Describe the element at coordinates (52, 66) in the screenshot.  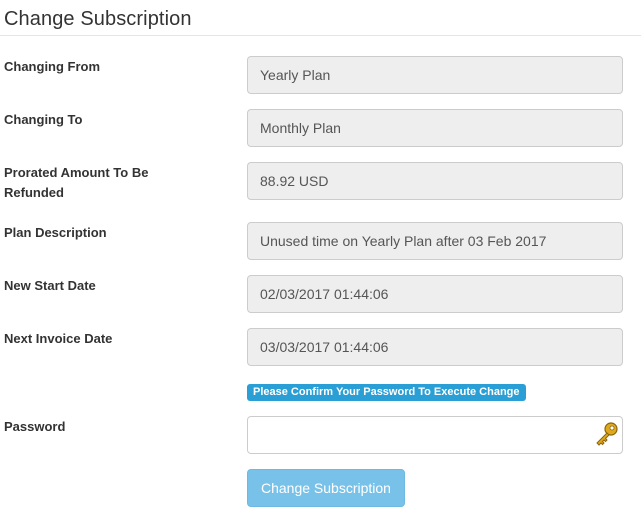
I see `changing-from-label: Changing From` at that location.